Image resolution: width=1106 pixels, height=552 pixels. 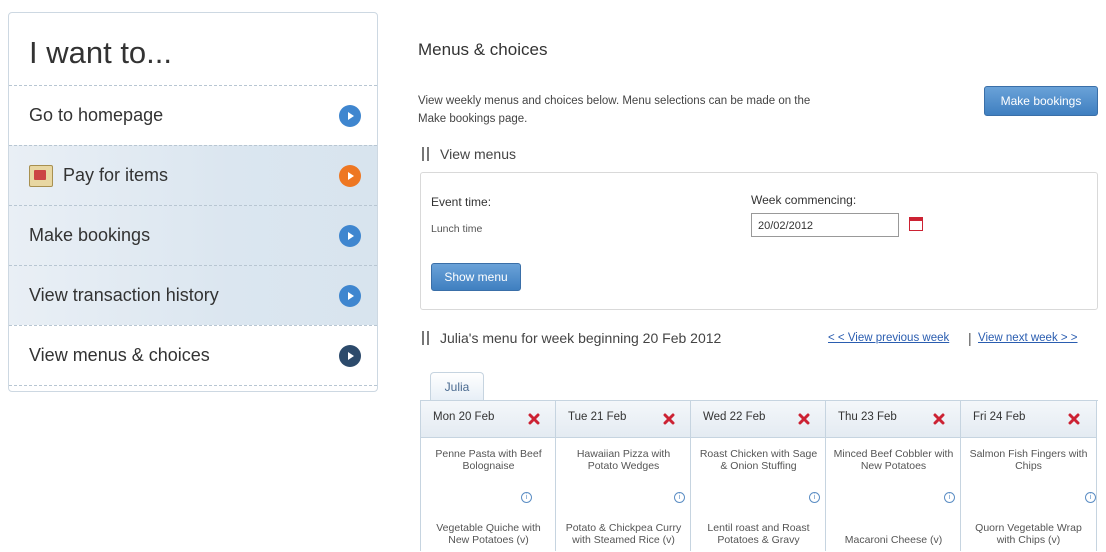 What do you see at coordinates (488, 534) in the screenshot?
I see `meal-option: Vegetable Quiche with New Potatoes (v)` at bounding box center [488, 534].